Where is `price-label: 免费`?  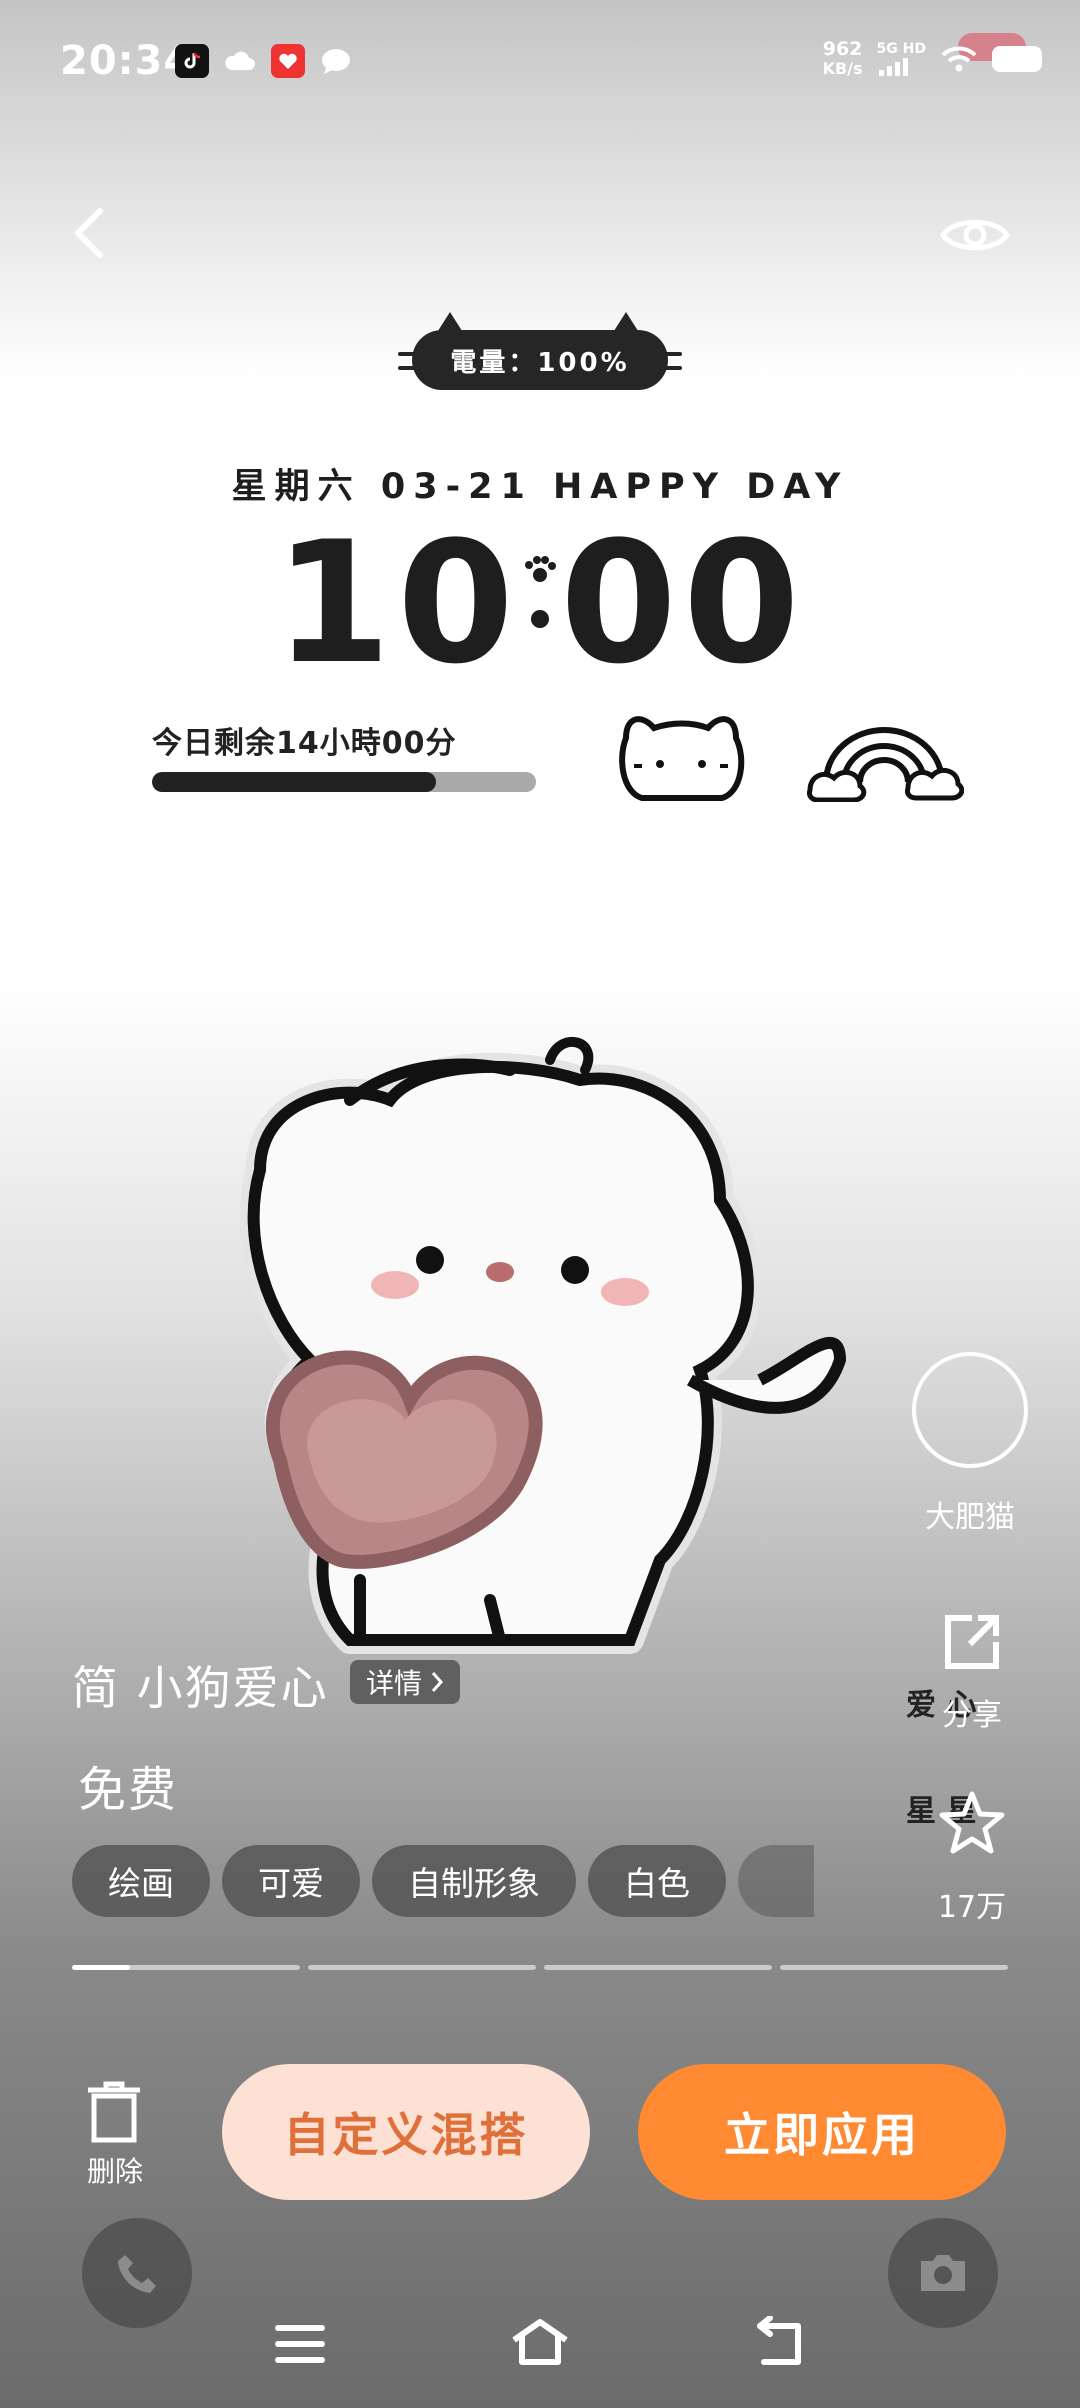
price-label: 免费 is located at coordinates (128, 1790).